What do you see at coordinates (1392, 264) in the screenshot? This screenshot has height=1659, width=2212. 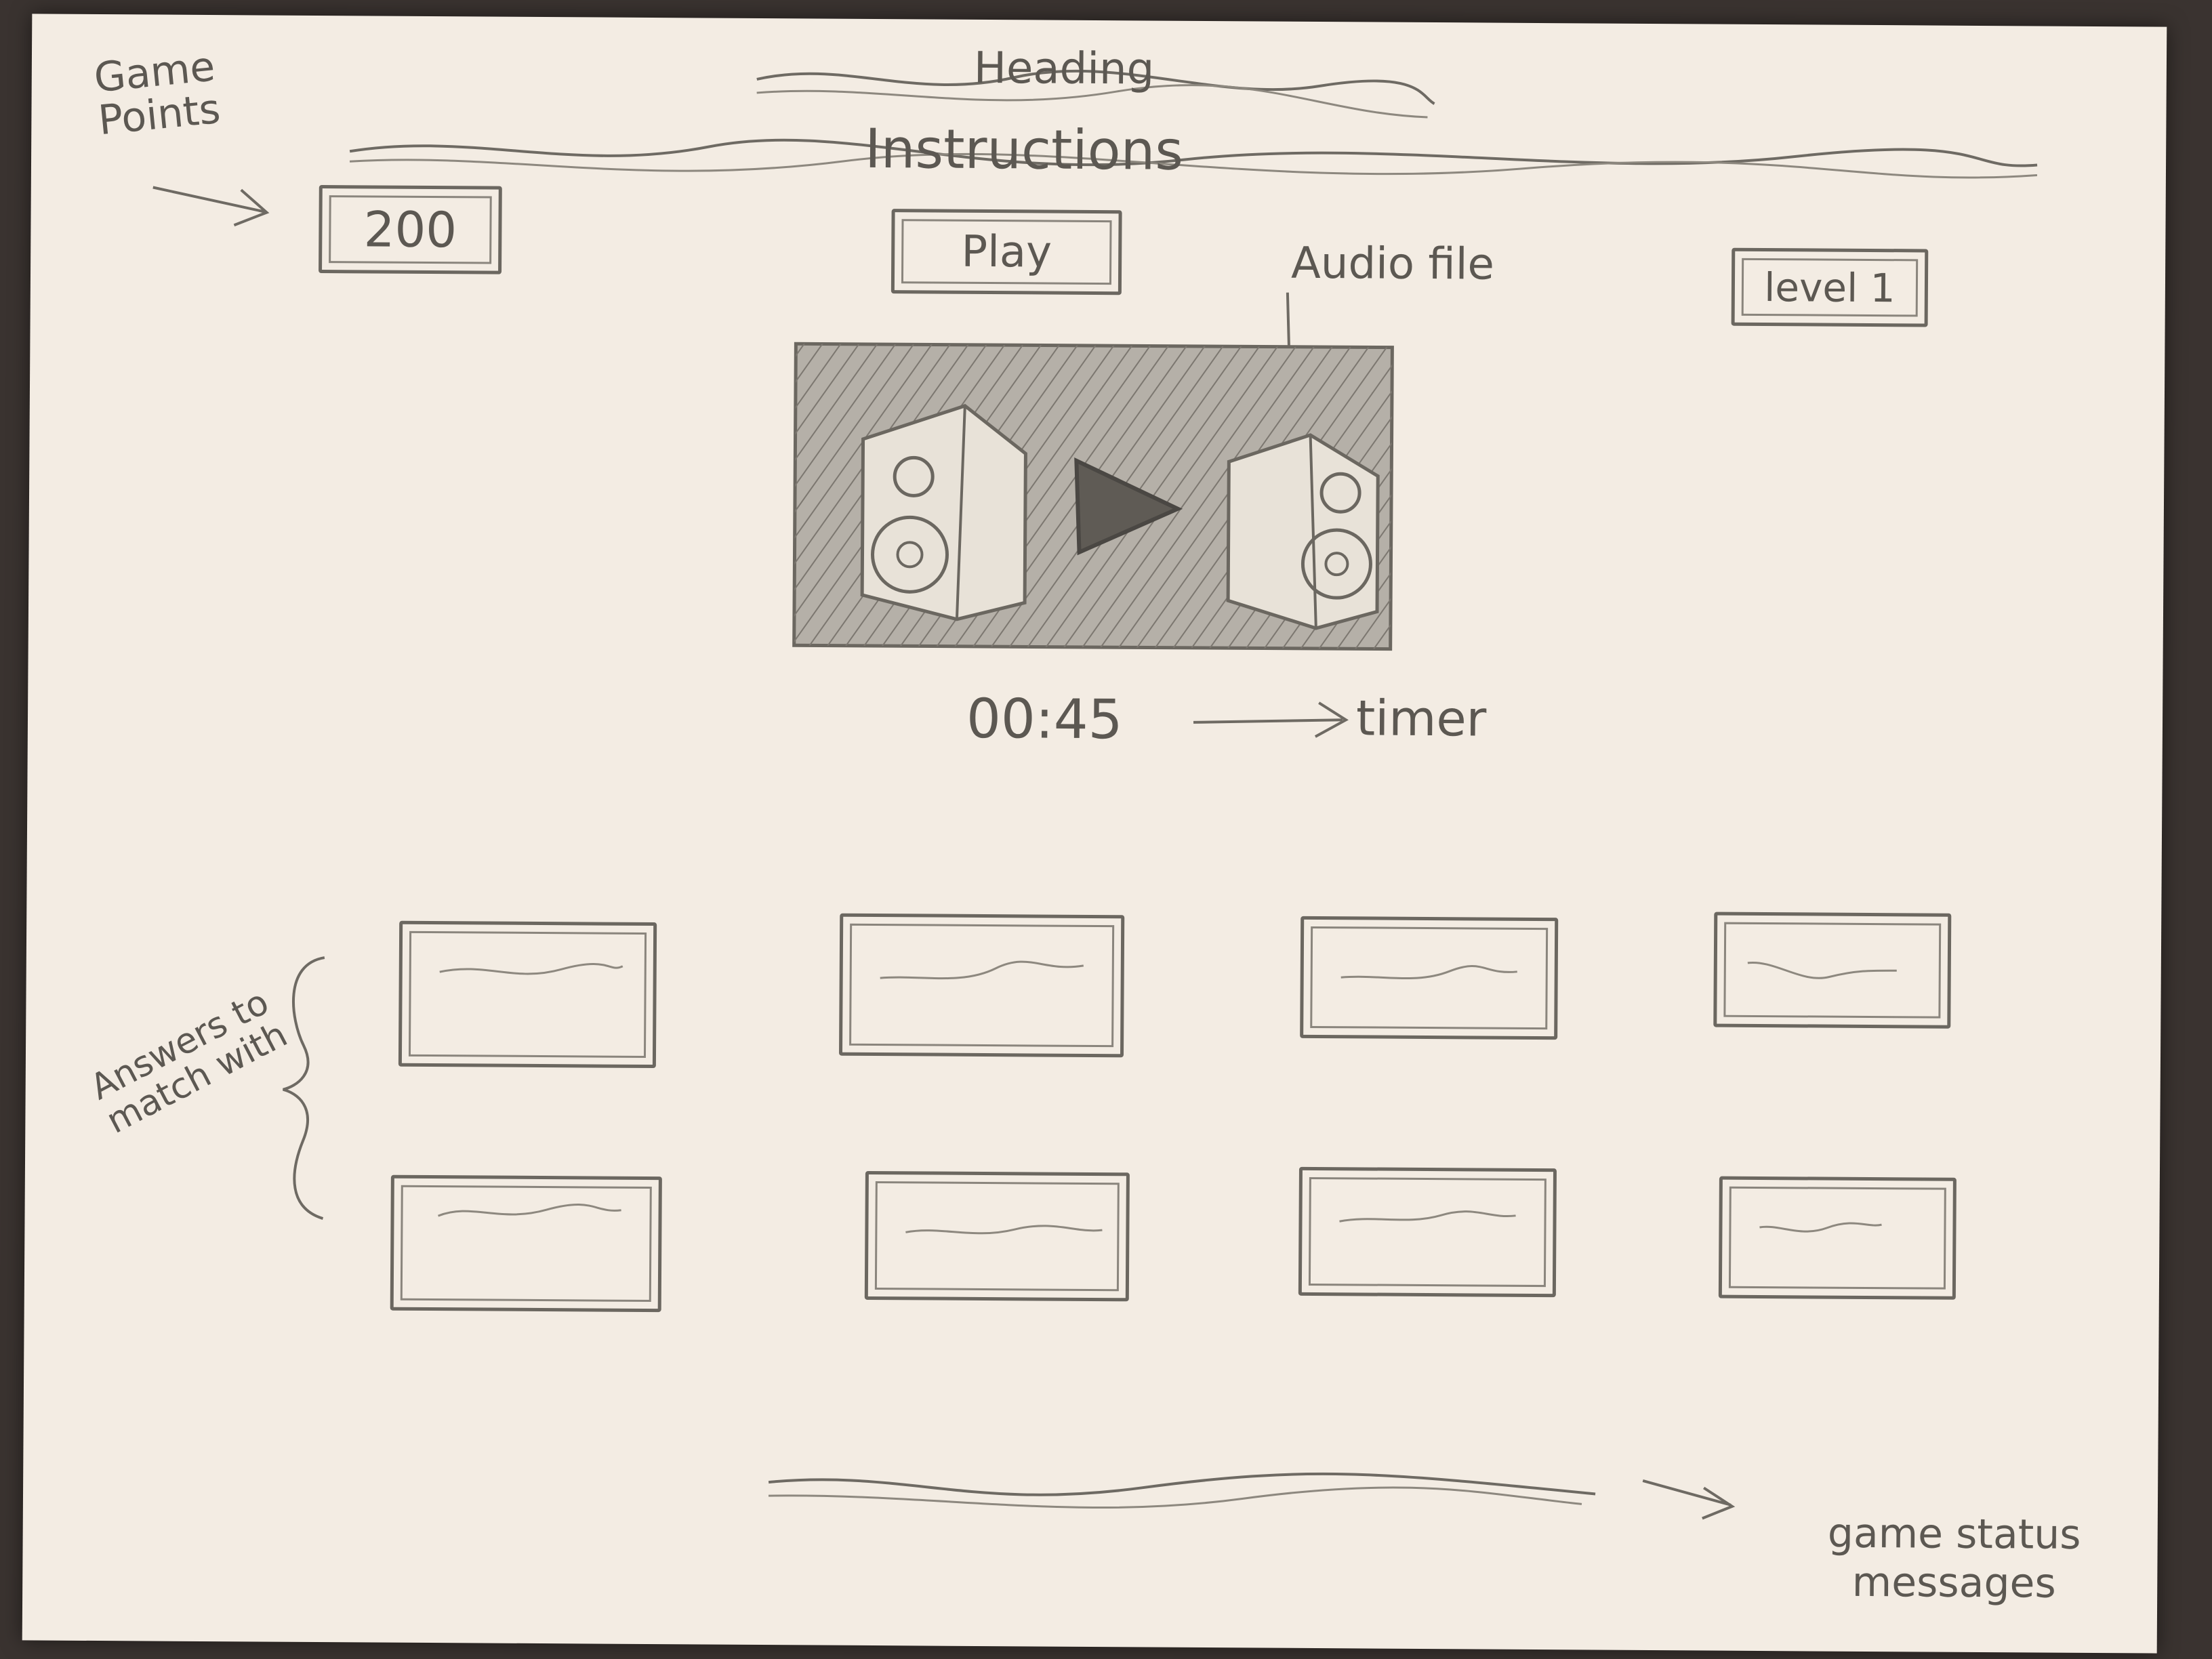 I see `audio-file-annotation: Audio file` at bounding box center [1392, 264].